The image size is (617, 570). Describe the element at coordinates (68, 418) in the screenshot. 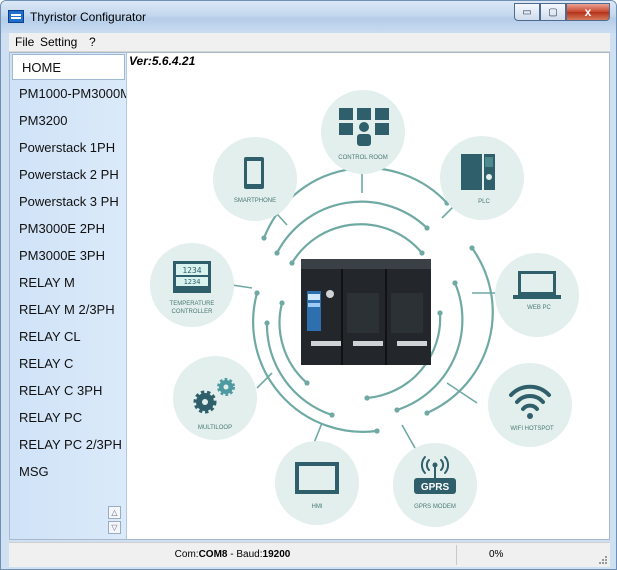

I see `sidebar-item-relay-pc: RELAY PC` at that location.